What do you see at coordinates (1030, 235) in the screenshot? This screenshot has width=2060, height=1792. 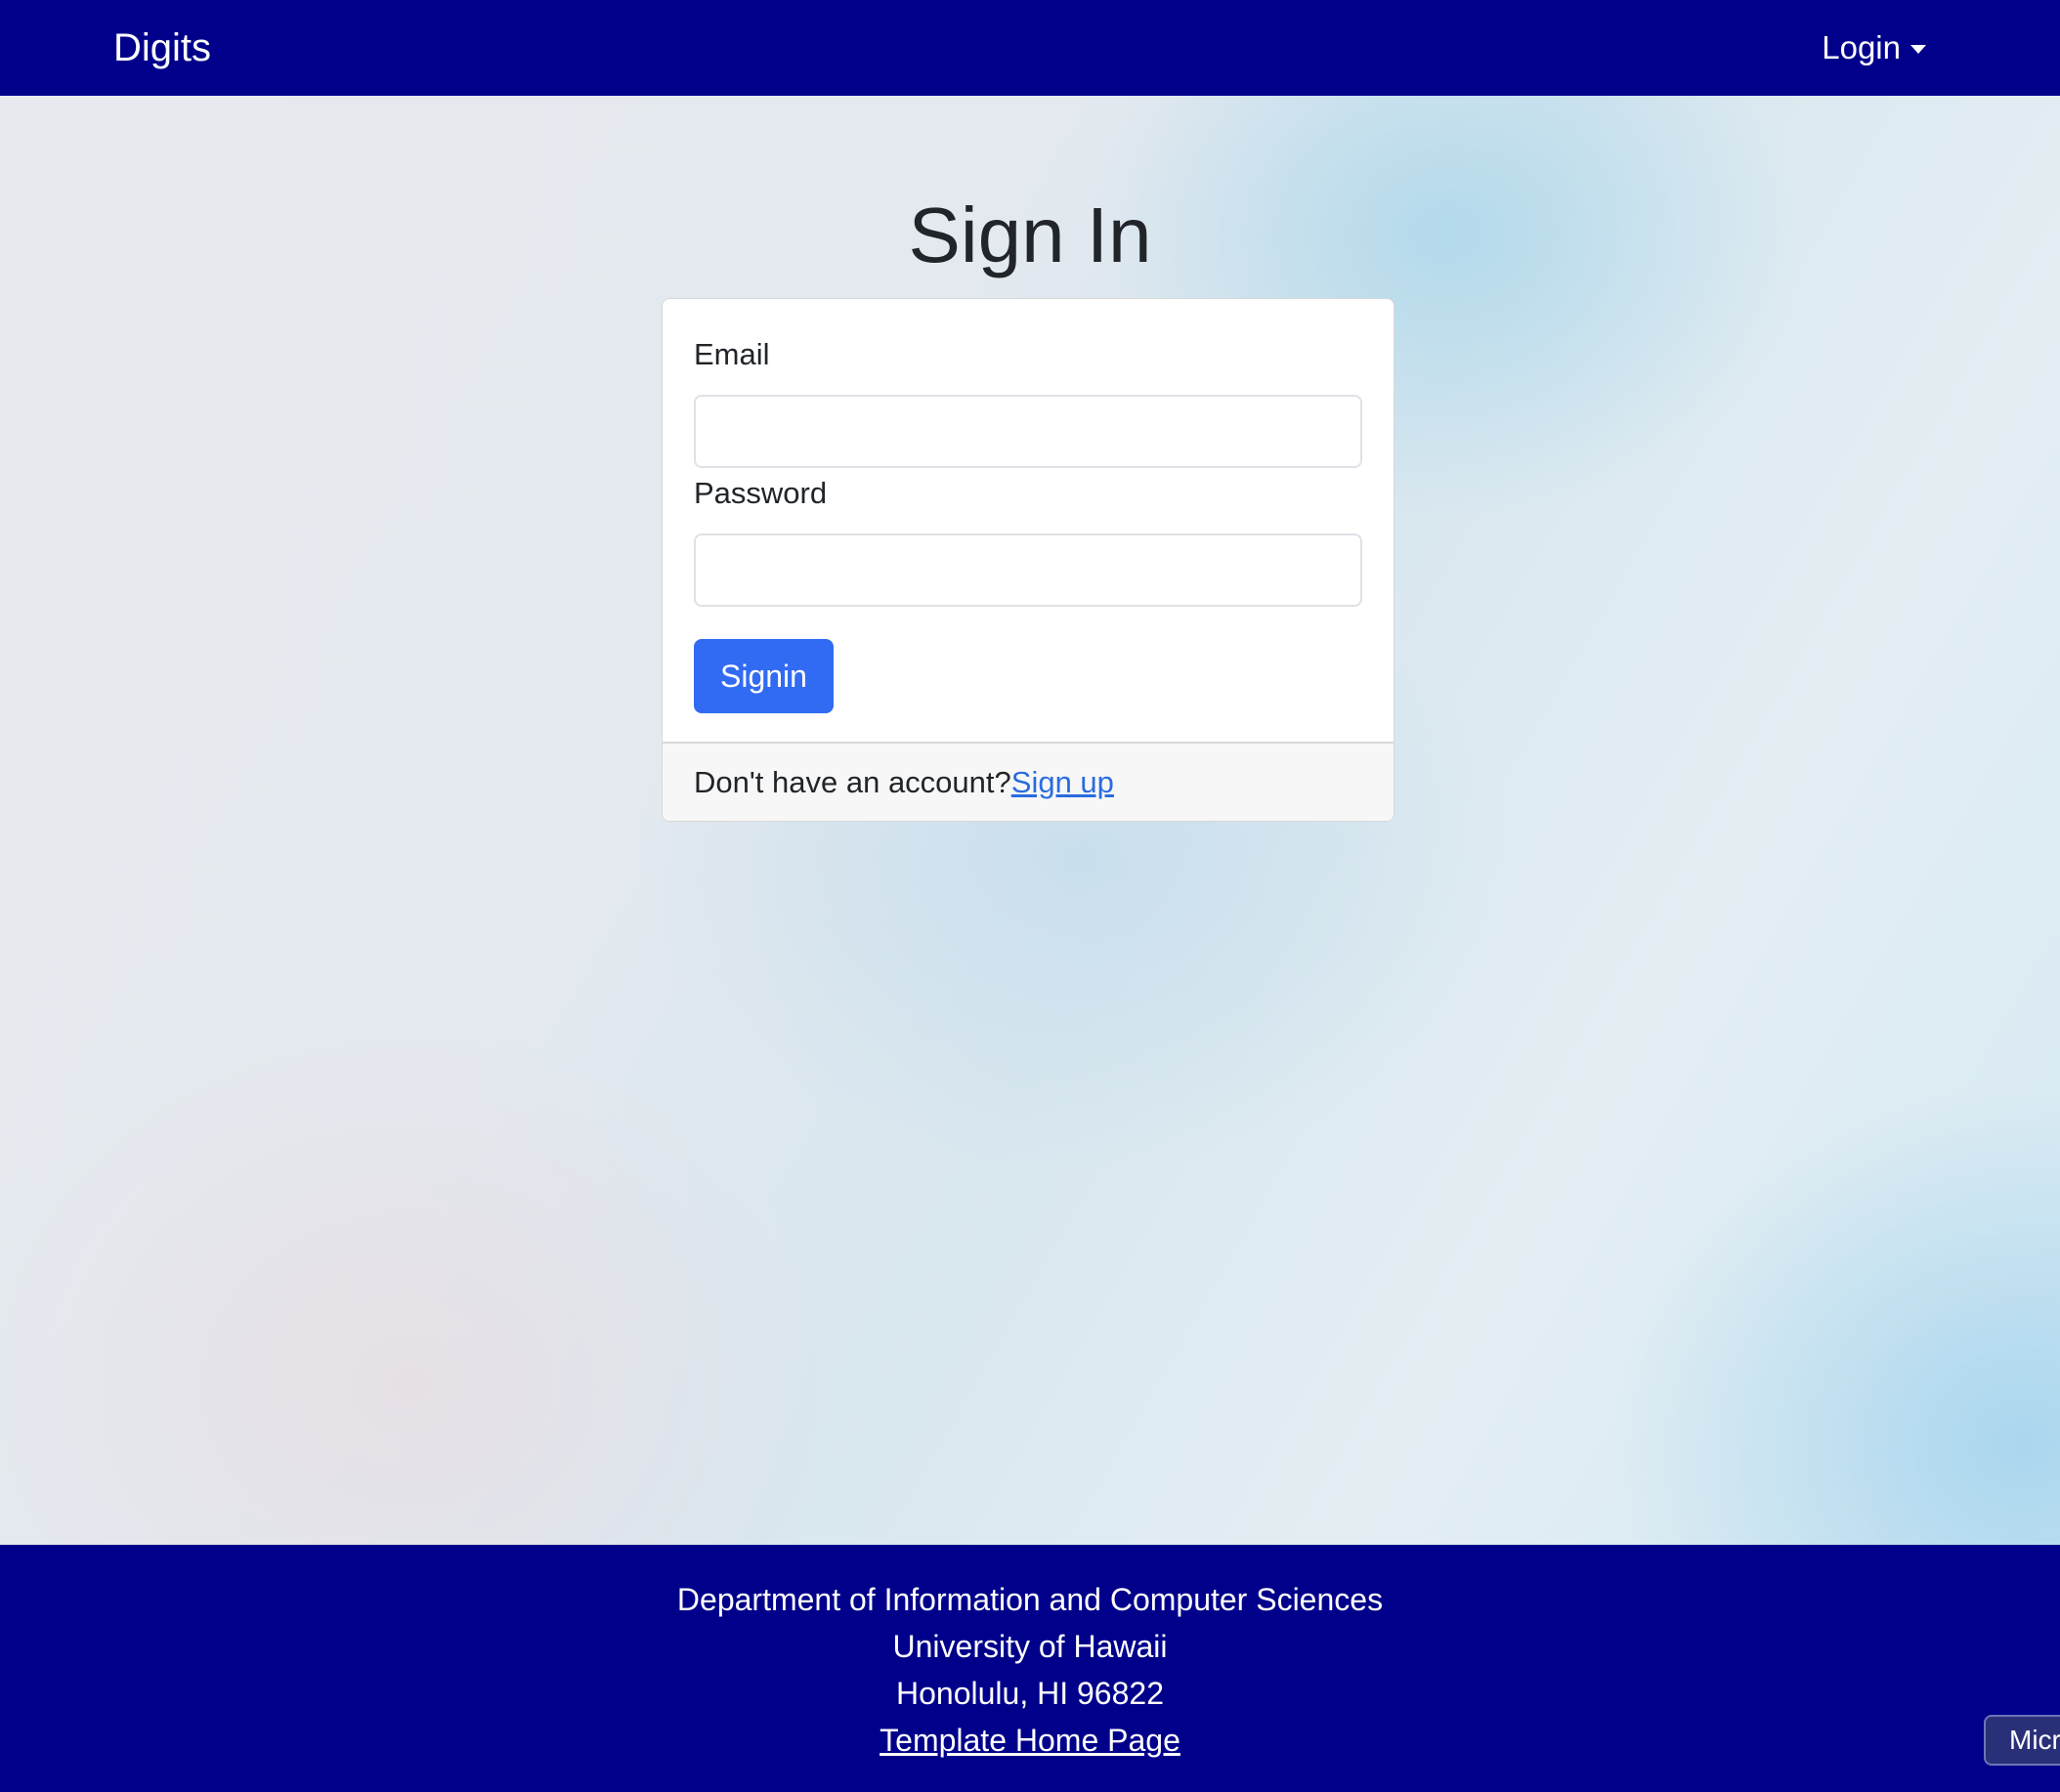 I see `page-title: Sign In` at bounding box center [1030, 235].